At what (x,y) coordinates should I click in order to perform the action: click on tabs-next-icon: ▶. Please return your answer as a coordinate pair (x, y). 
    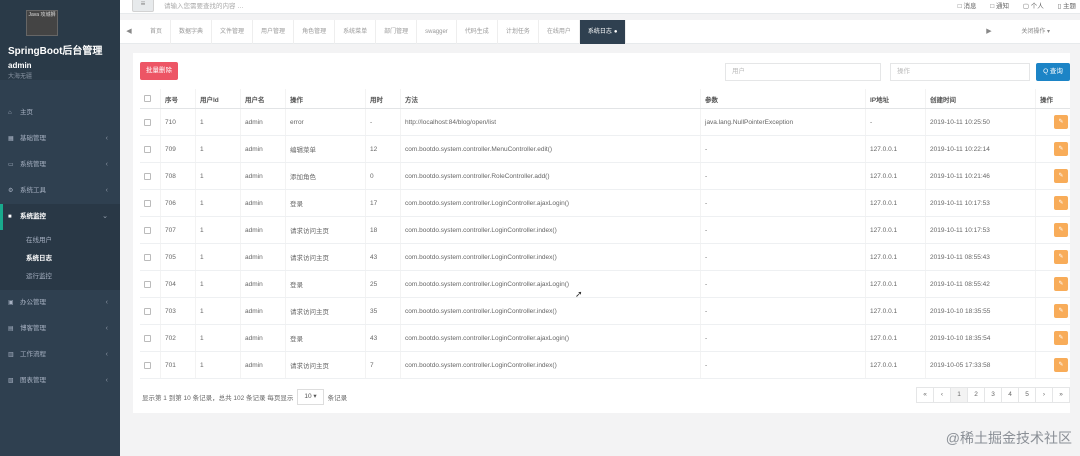
    Looking at the image, I should click on (989, 32).